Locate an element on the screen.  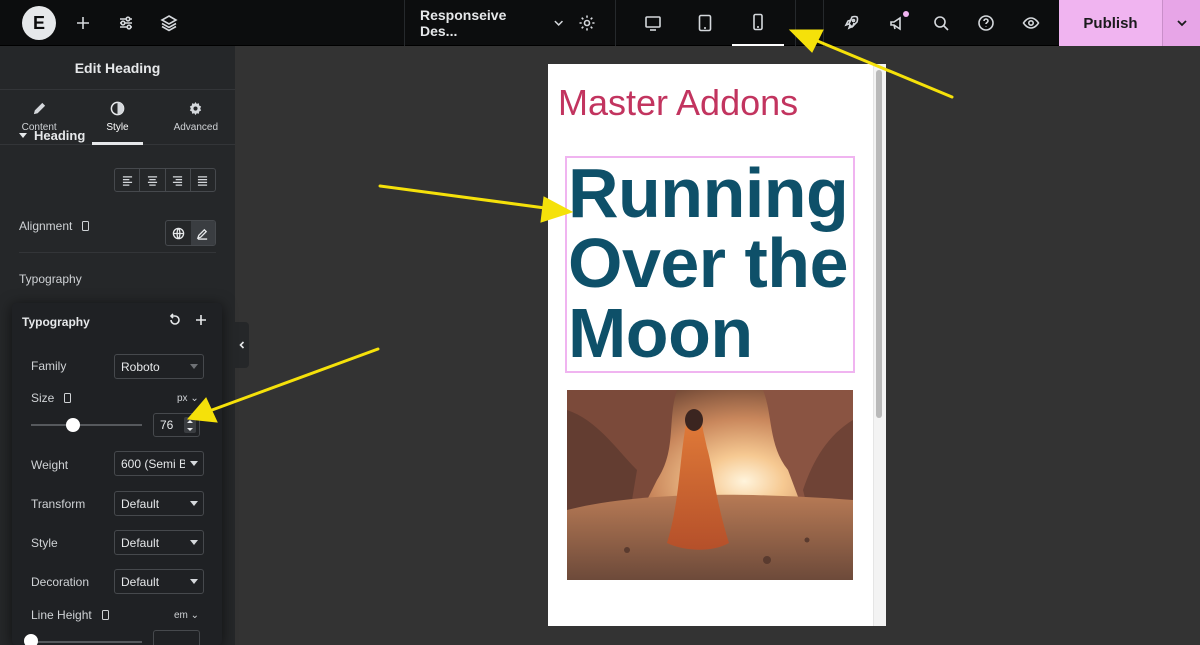
text-decoration-select: Default is located at coordinates (159, 581).